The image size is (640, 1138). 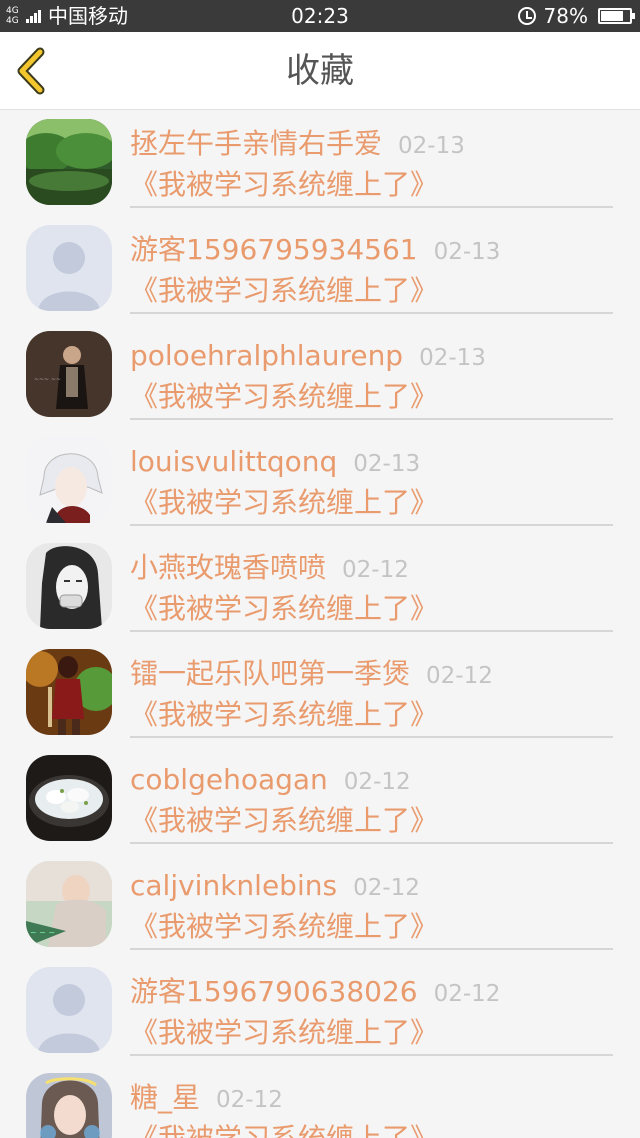 I want to click on user-name: caljvinknlebins, so click(x=233, y=885).